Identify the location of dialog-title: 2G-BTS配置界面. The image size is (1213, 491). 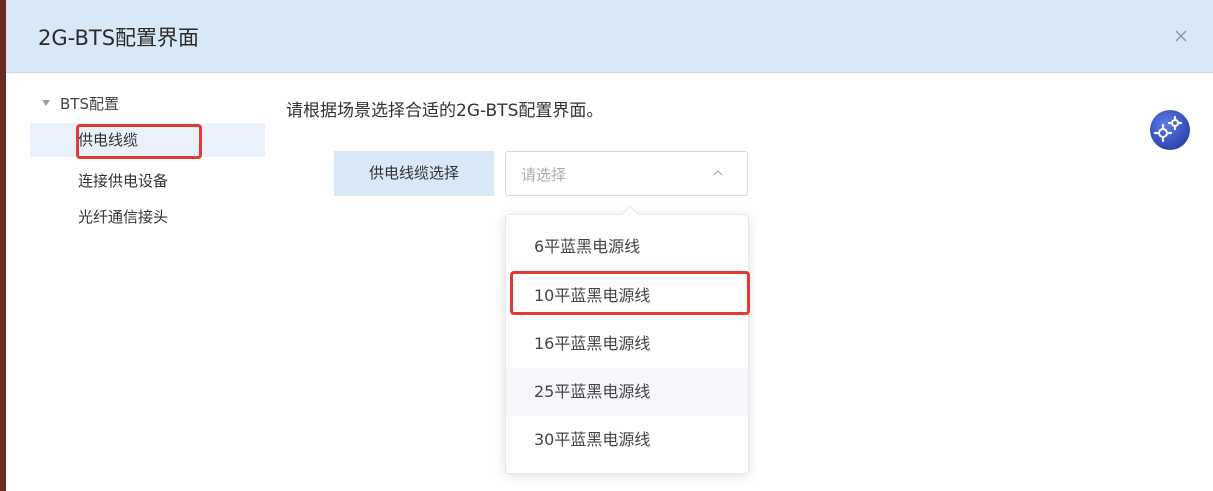
(119, 38).